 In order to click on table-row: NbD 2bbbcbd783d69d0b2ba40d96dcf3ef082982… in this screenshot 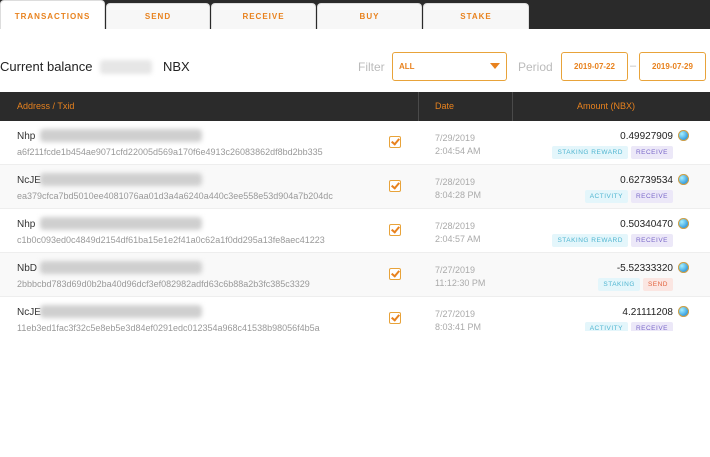, I will do `click(355, 275)`.